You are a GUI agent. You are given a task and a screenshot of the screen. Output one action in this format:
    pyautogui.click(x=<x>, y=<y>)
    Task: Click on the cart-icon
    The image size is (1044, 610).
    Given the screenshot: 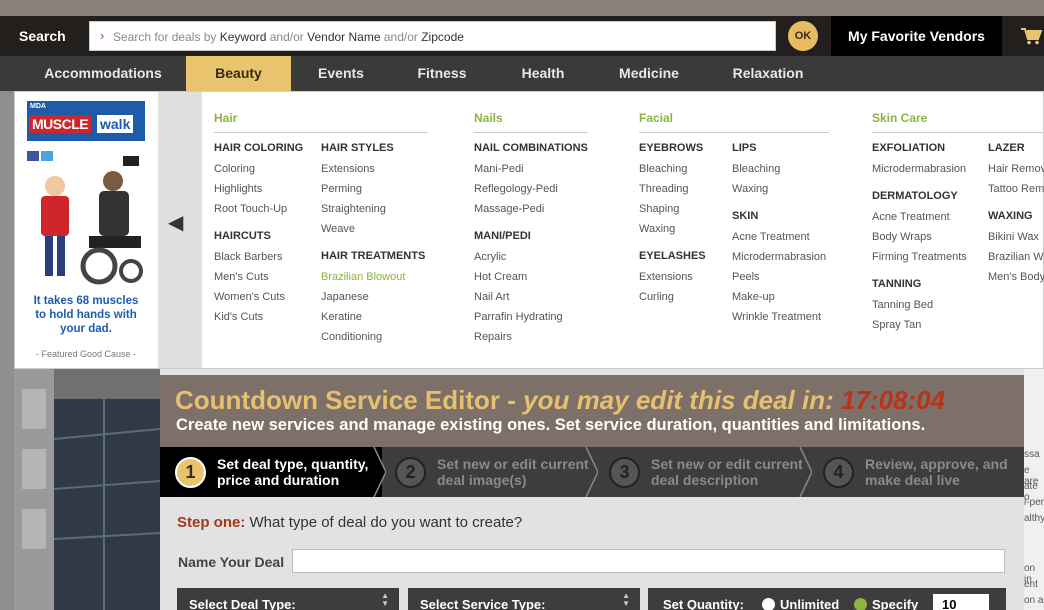 What is the action you would take?
    pyautogui.click(x=1031, y=36)
    